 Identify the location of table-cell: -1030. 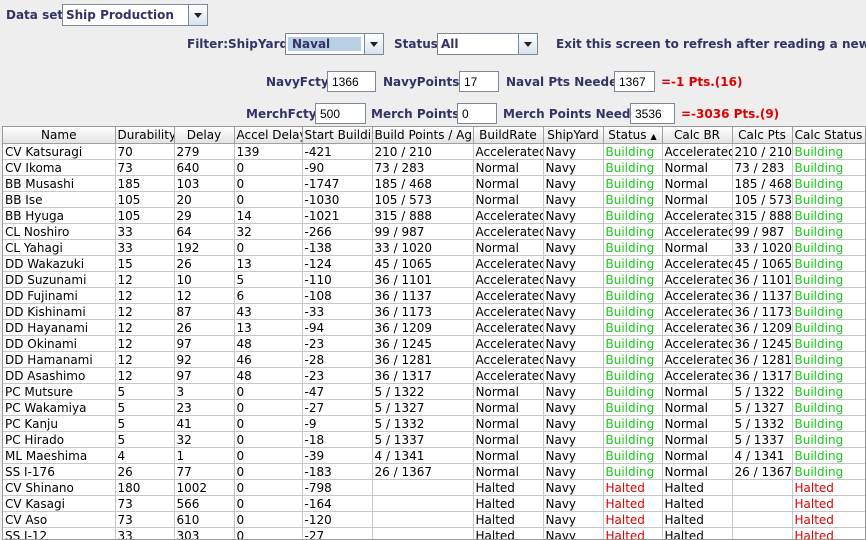
(337, 200).